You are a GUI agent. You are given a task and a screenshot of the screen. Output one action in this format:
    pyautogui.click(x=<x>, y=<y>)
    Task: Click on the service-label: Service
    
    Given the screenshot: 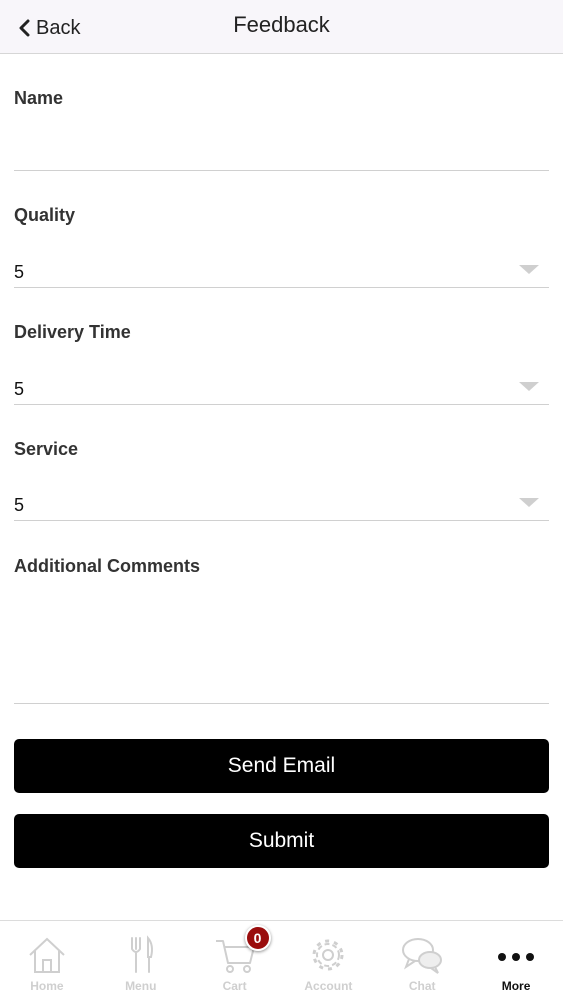 What is the action you would take?
    pyautogui.click(x=46, y=449)
    